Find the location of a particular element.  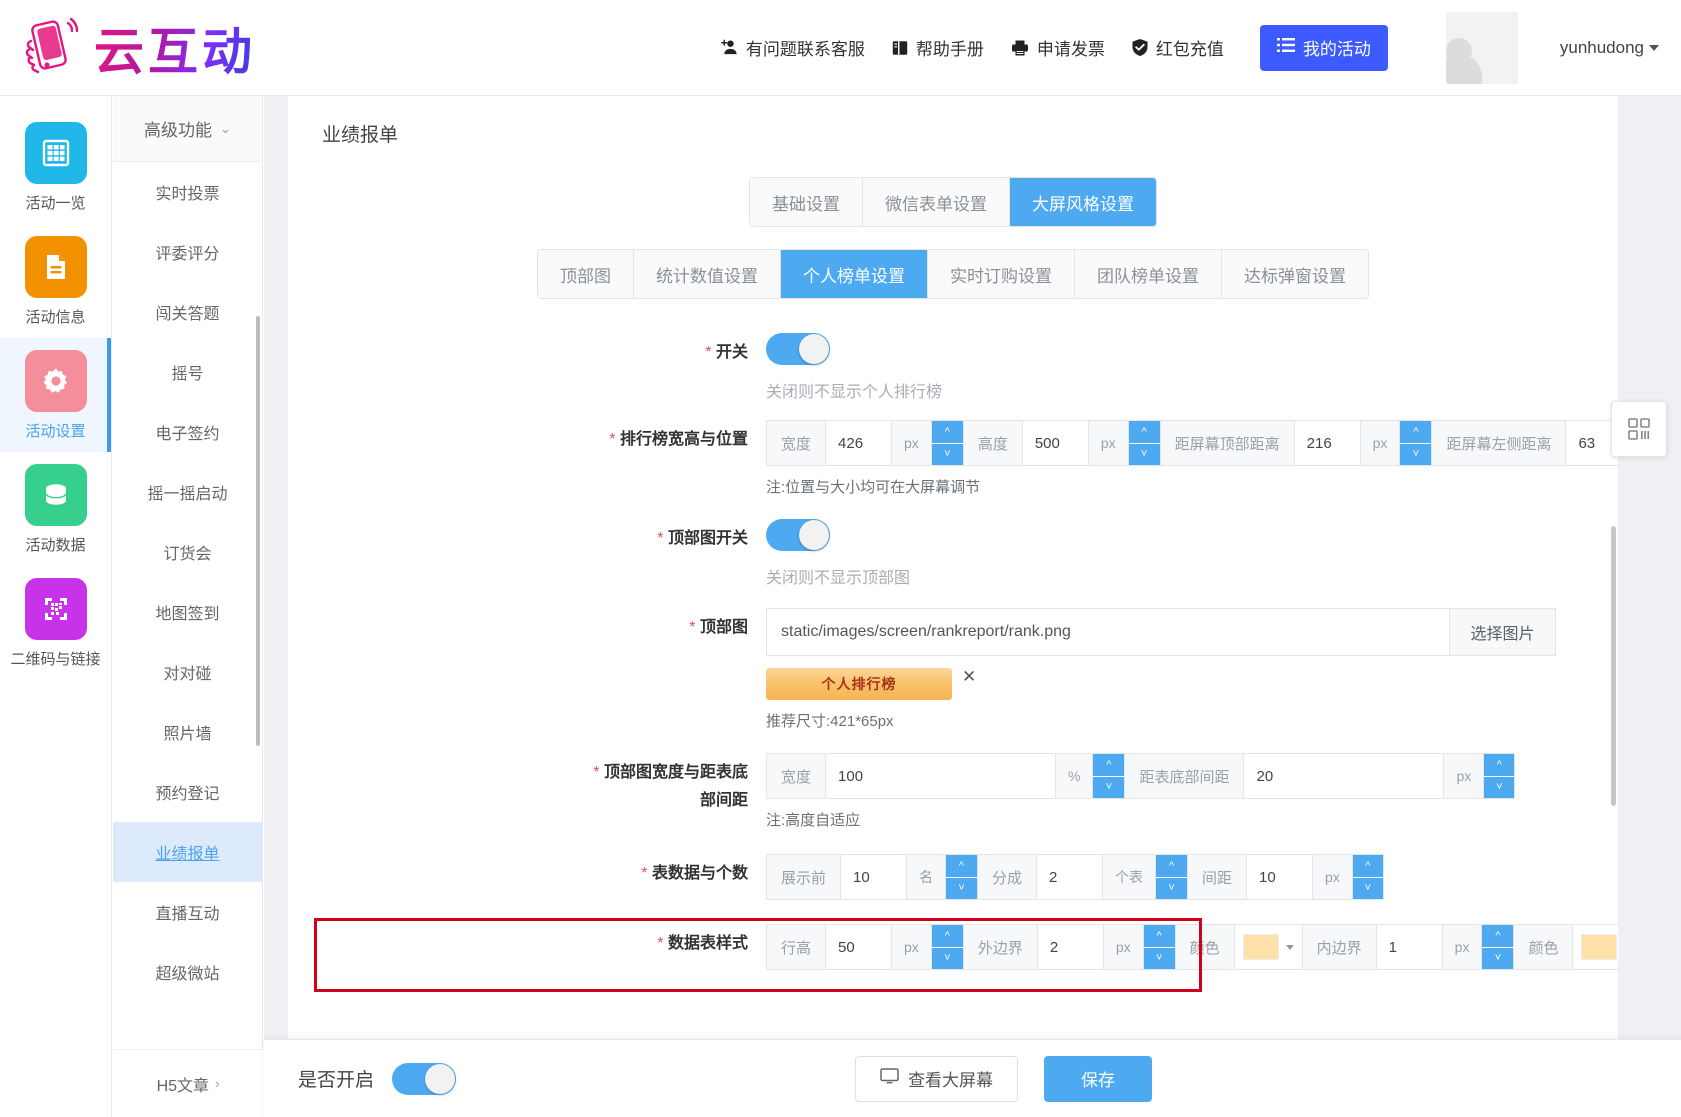

split-into-spinner: ^ ˅ is located at coordinates (1171, 877).